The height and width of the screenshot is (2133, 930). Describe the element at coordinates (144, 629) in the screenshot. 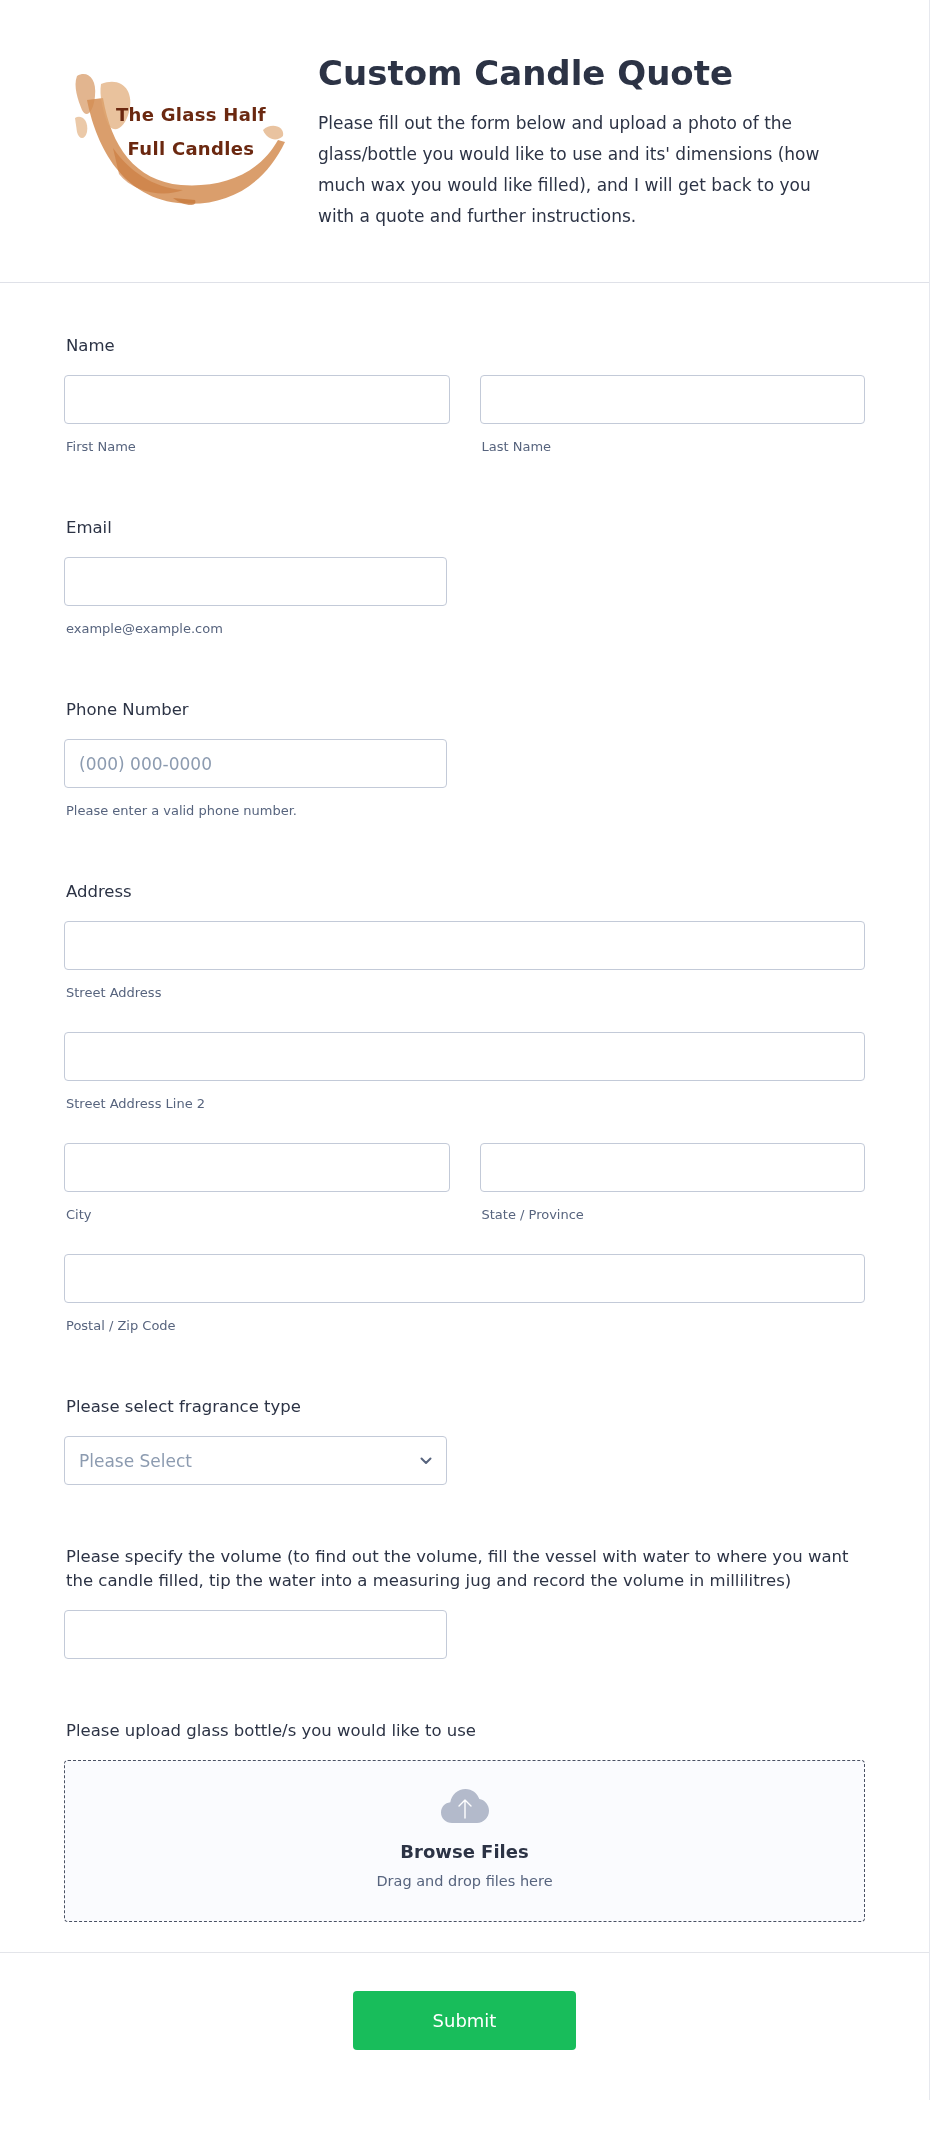

I see `field-sublabel: example@example.com` at that location.